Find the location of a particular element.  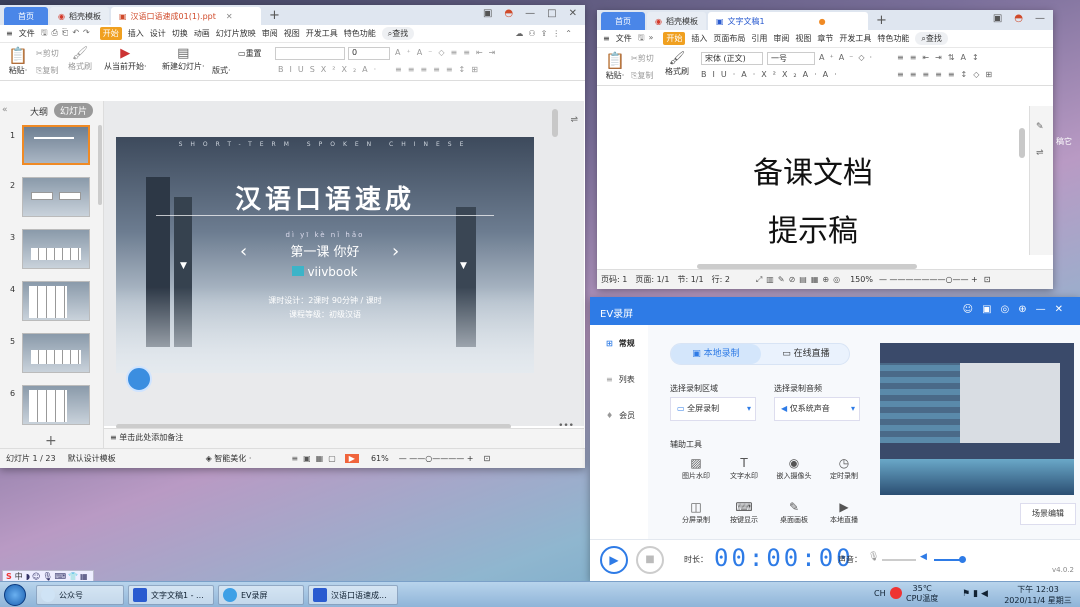

slide-tools-icon: ⇌ is located at coordinates (574, 120).